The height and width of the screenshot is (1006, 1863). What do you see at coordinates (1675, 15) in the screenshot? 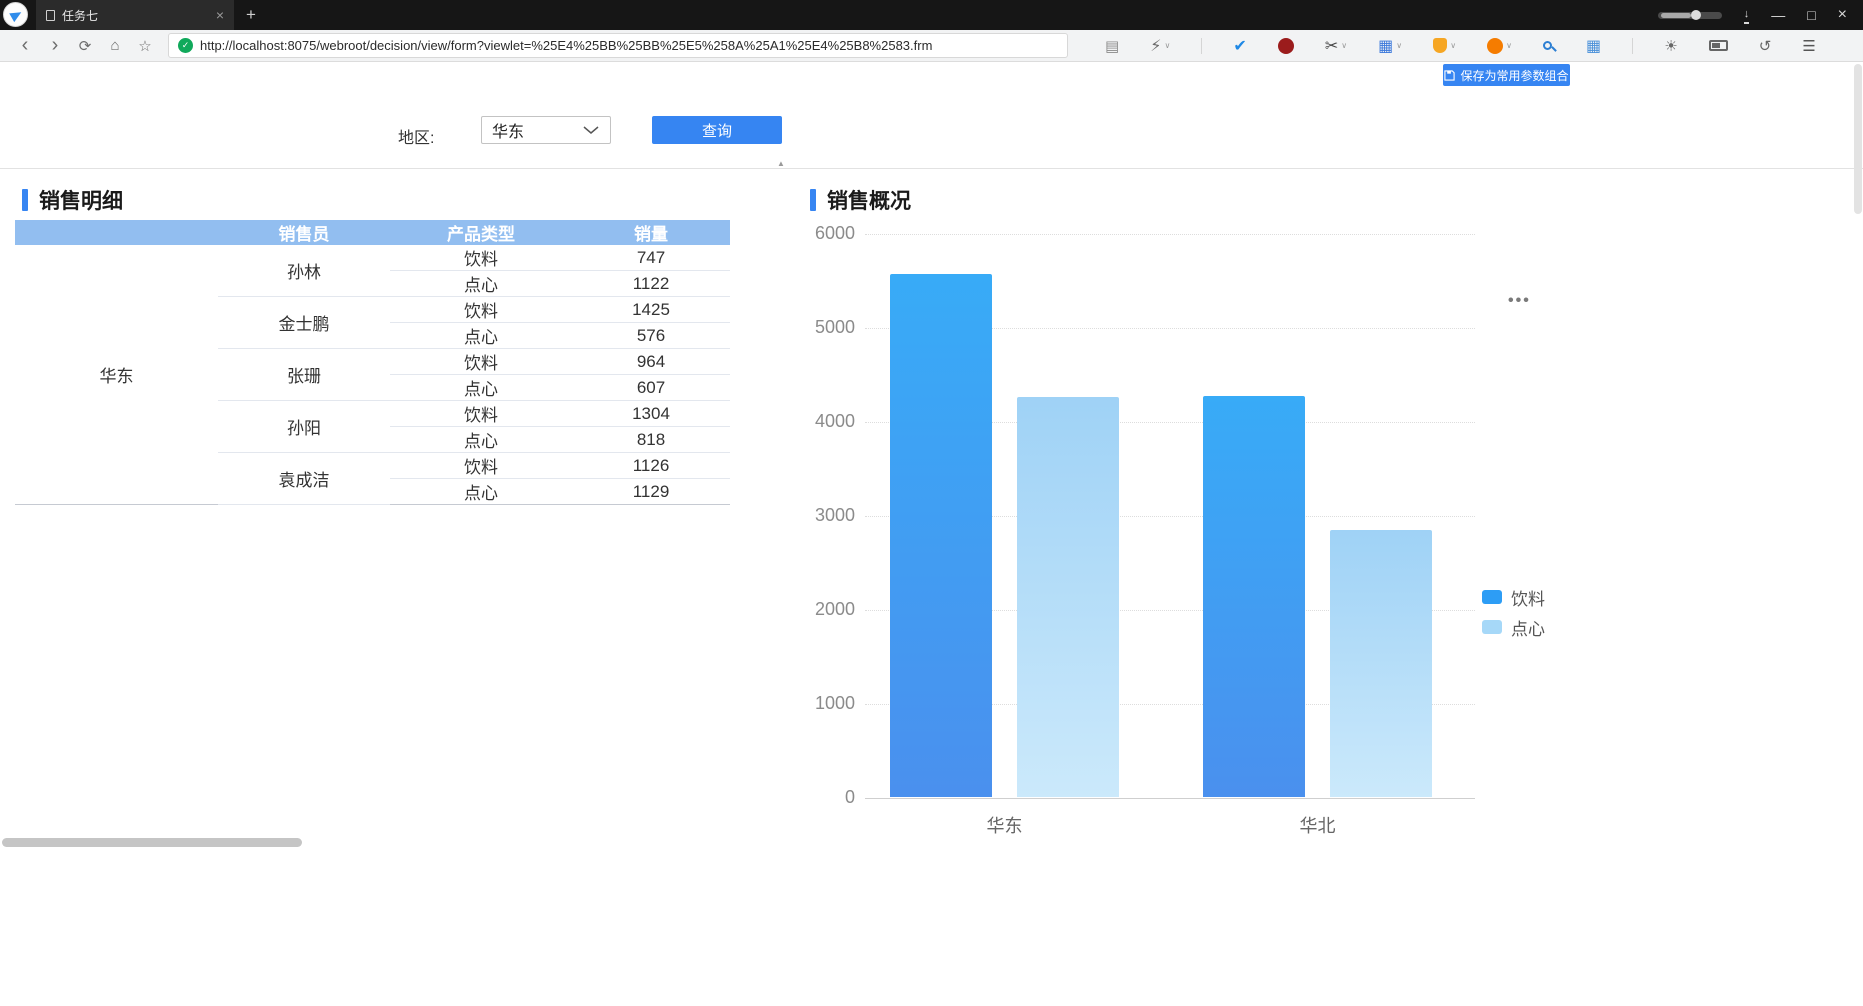
I see `speed-slider-fill` at bounding box center [1675, 15].